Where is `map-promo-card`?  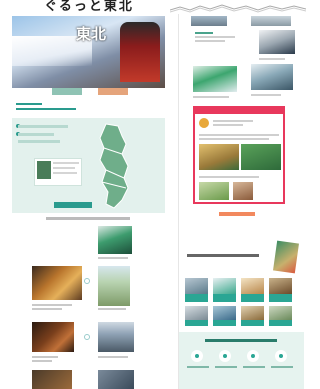 map-promo-card is located at coordinates (58, 172).